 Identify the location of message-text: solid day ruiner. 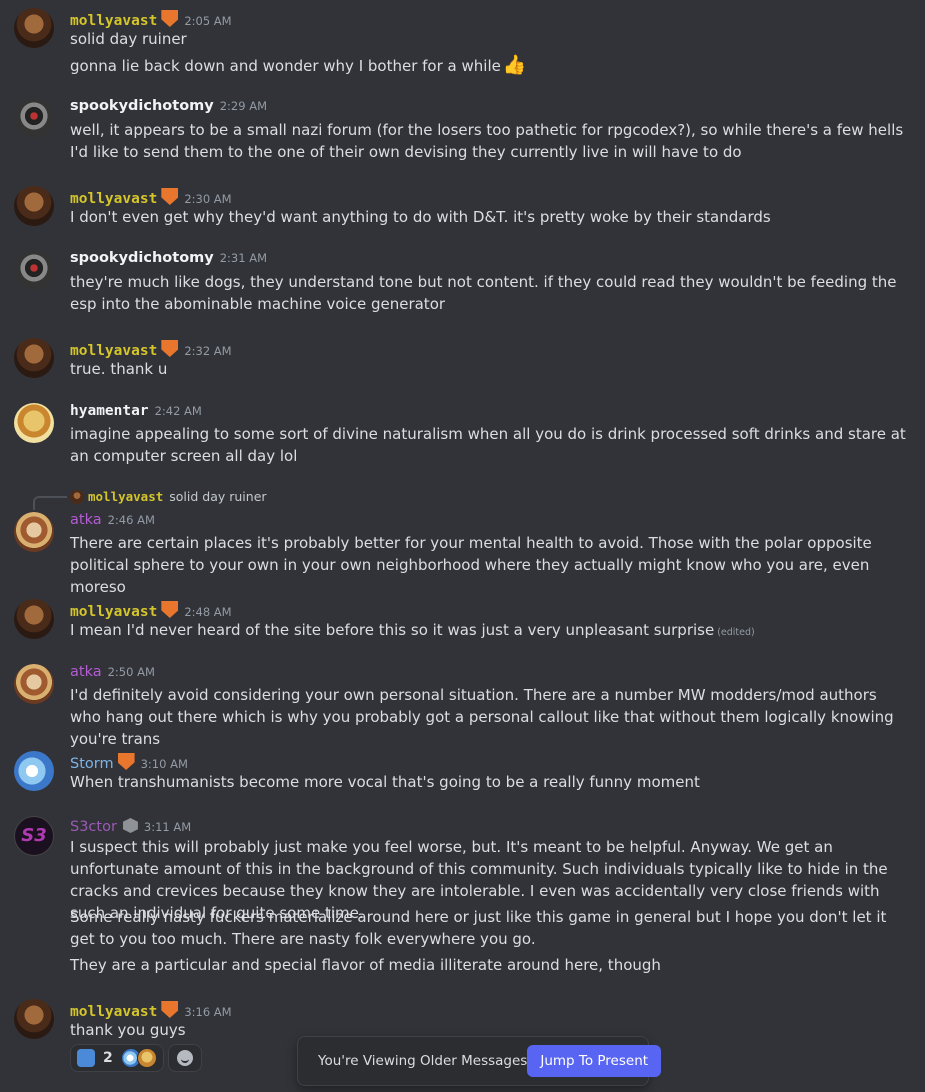
(128, 39).